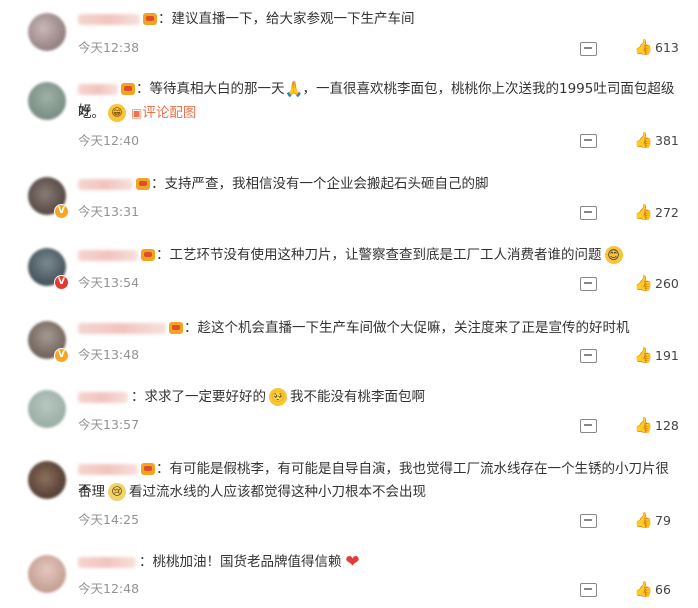 The width and height of the screenshot is (698, 608). I want to click on grin-emoji-icon: 😁, so click(117, 113).